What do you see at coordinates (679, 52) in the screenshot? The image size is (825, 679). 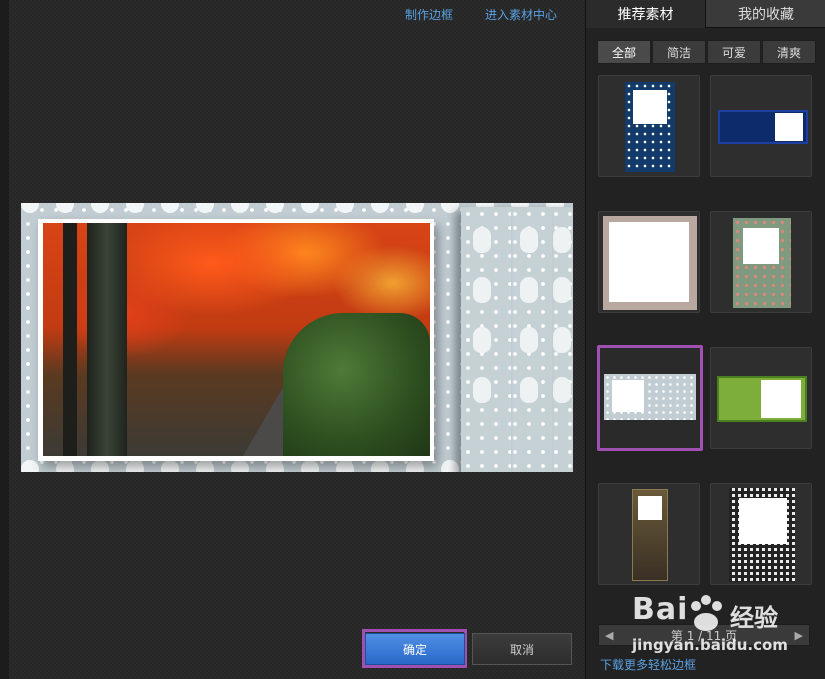 I see `filter-simple: 简洁` at bounding box center [679, 52].